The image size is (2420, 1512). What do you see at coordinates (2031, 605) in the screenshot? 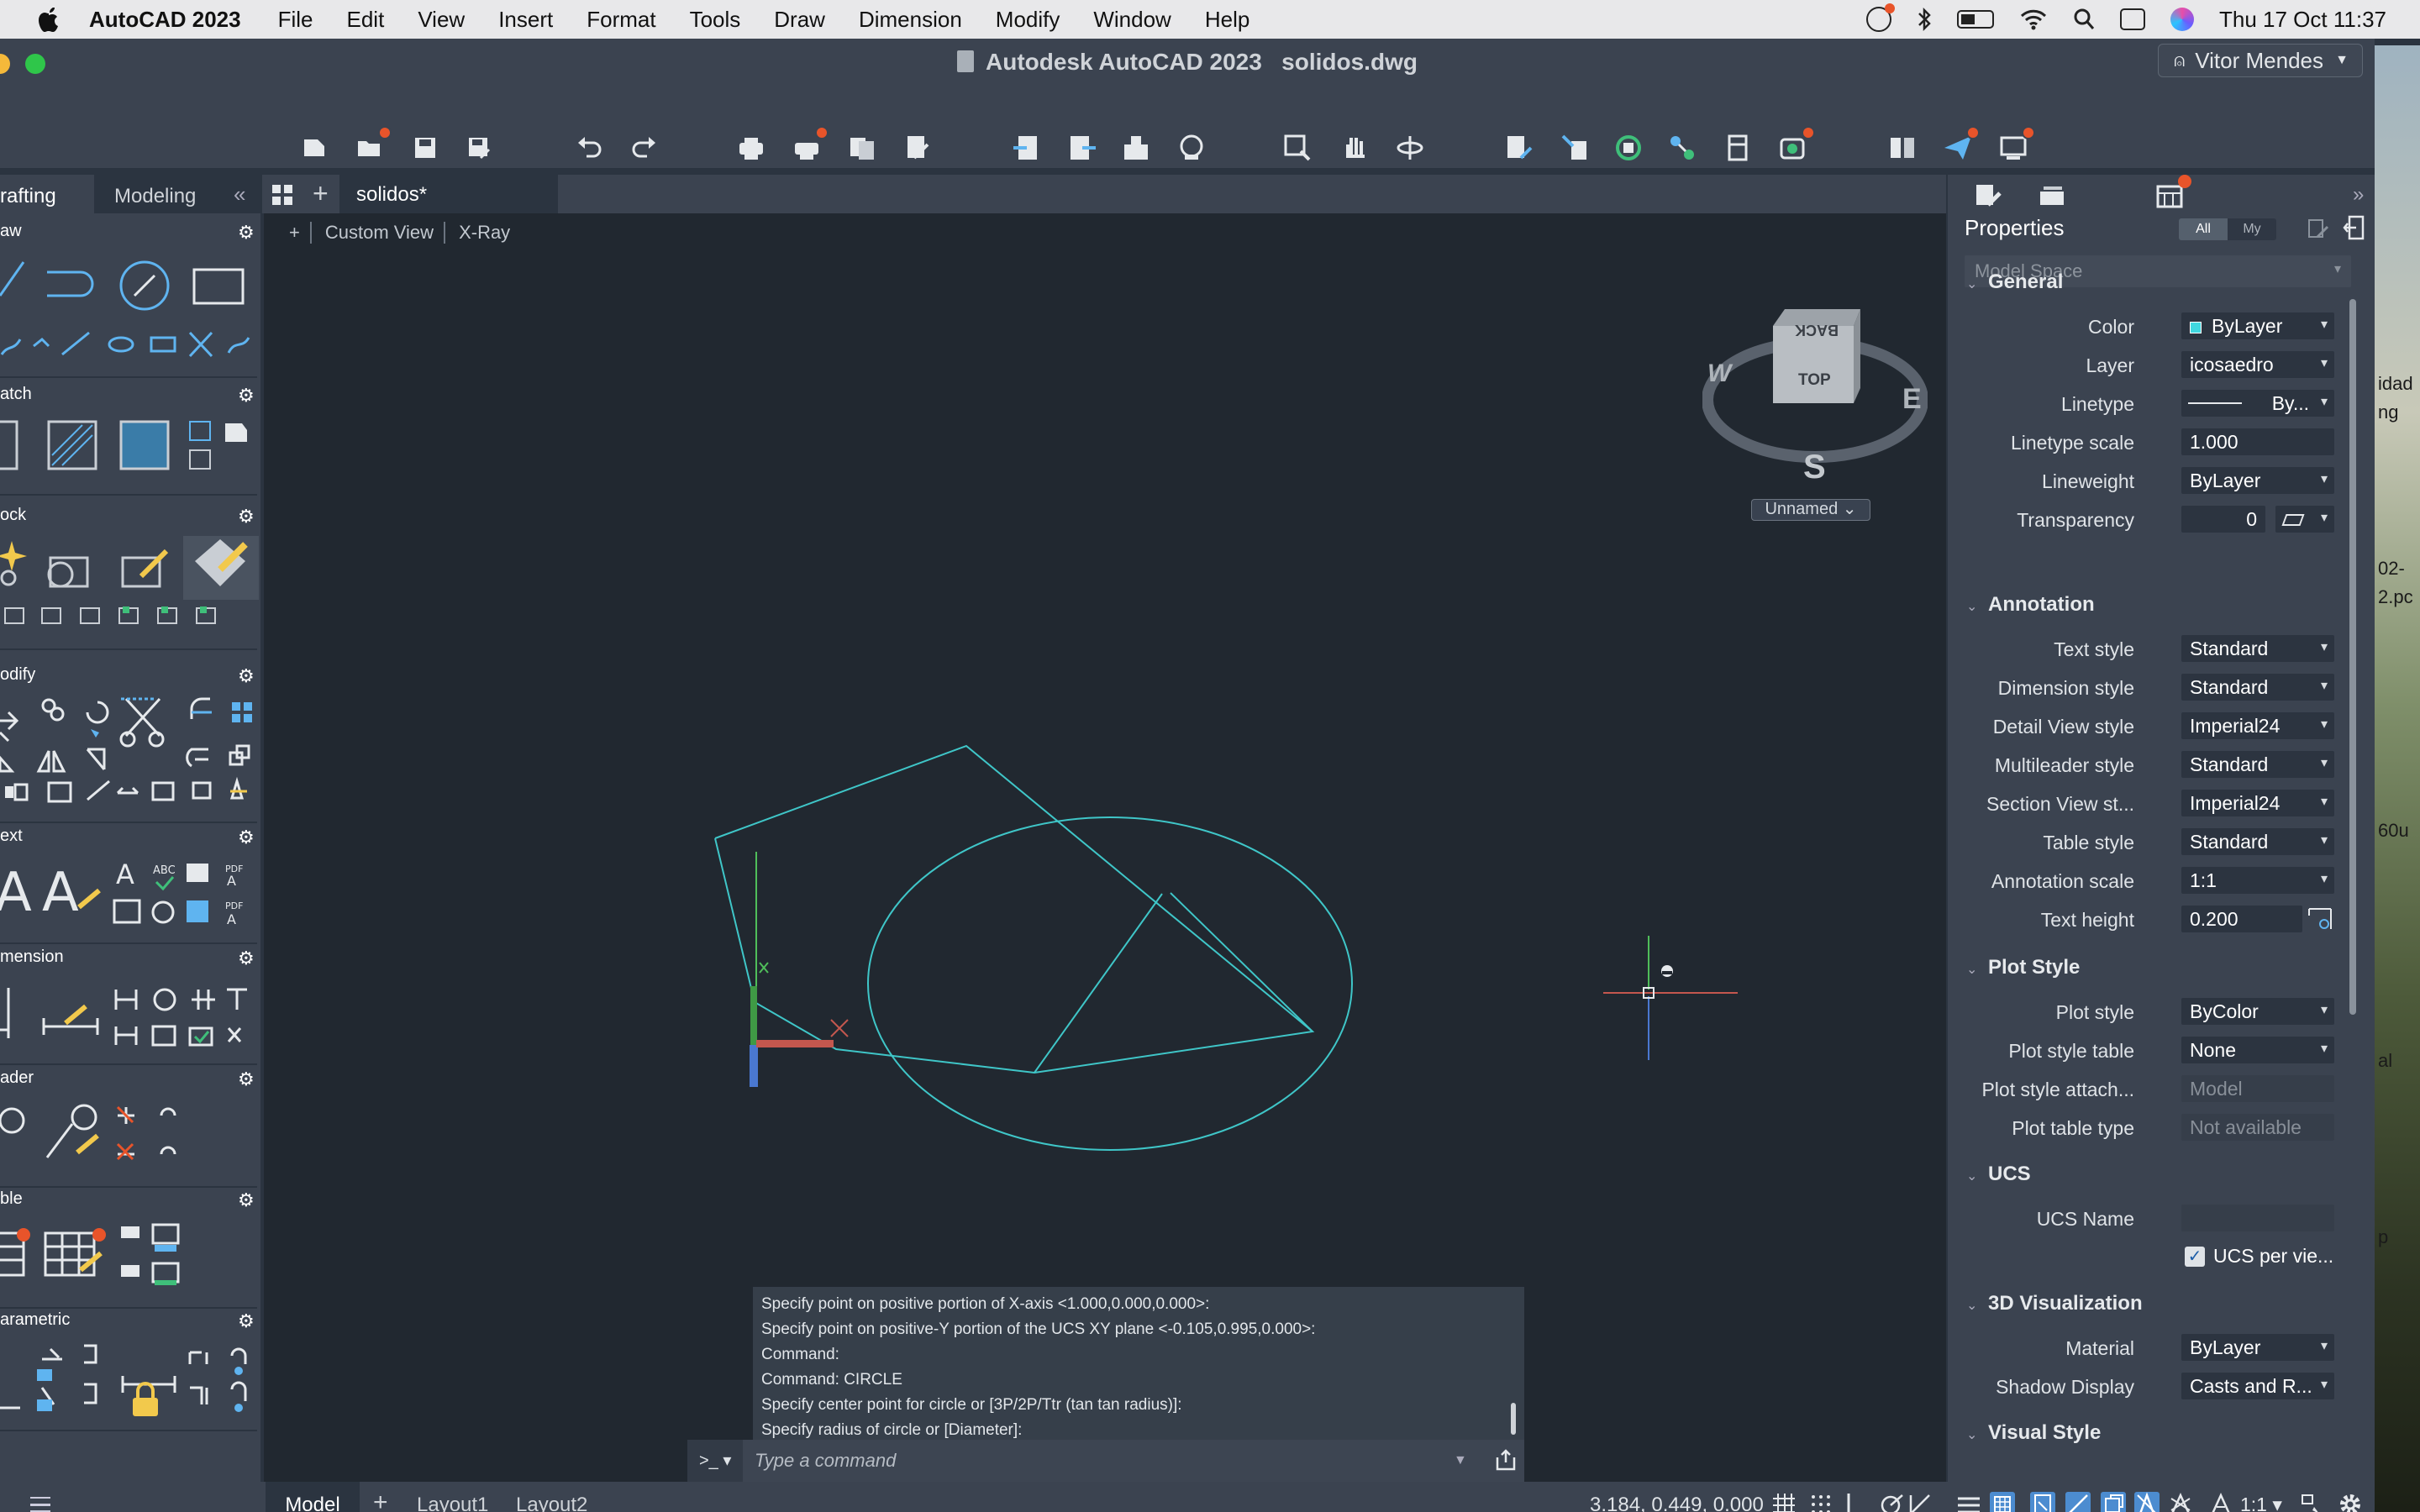
I see `section-annotation: ⌄ Annotation` at bounding box center [2031, 605].